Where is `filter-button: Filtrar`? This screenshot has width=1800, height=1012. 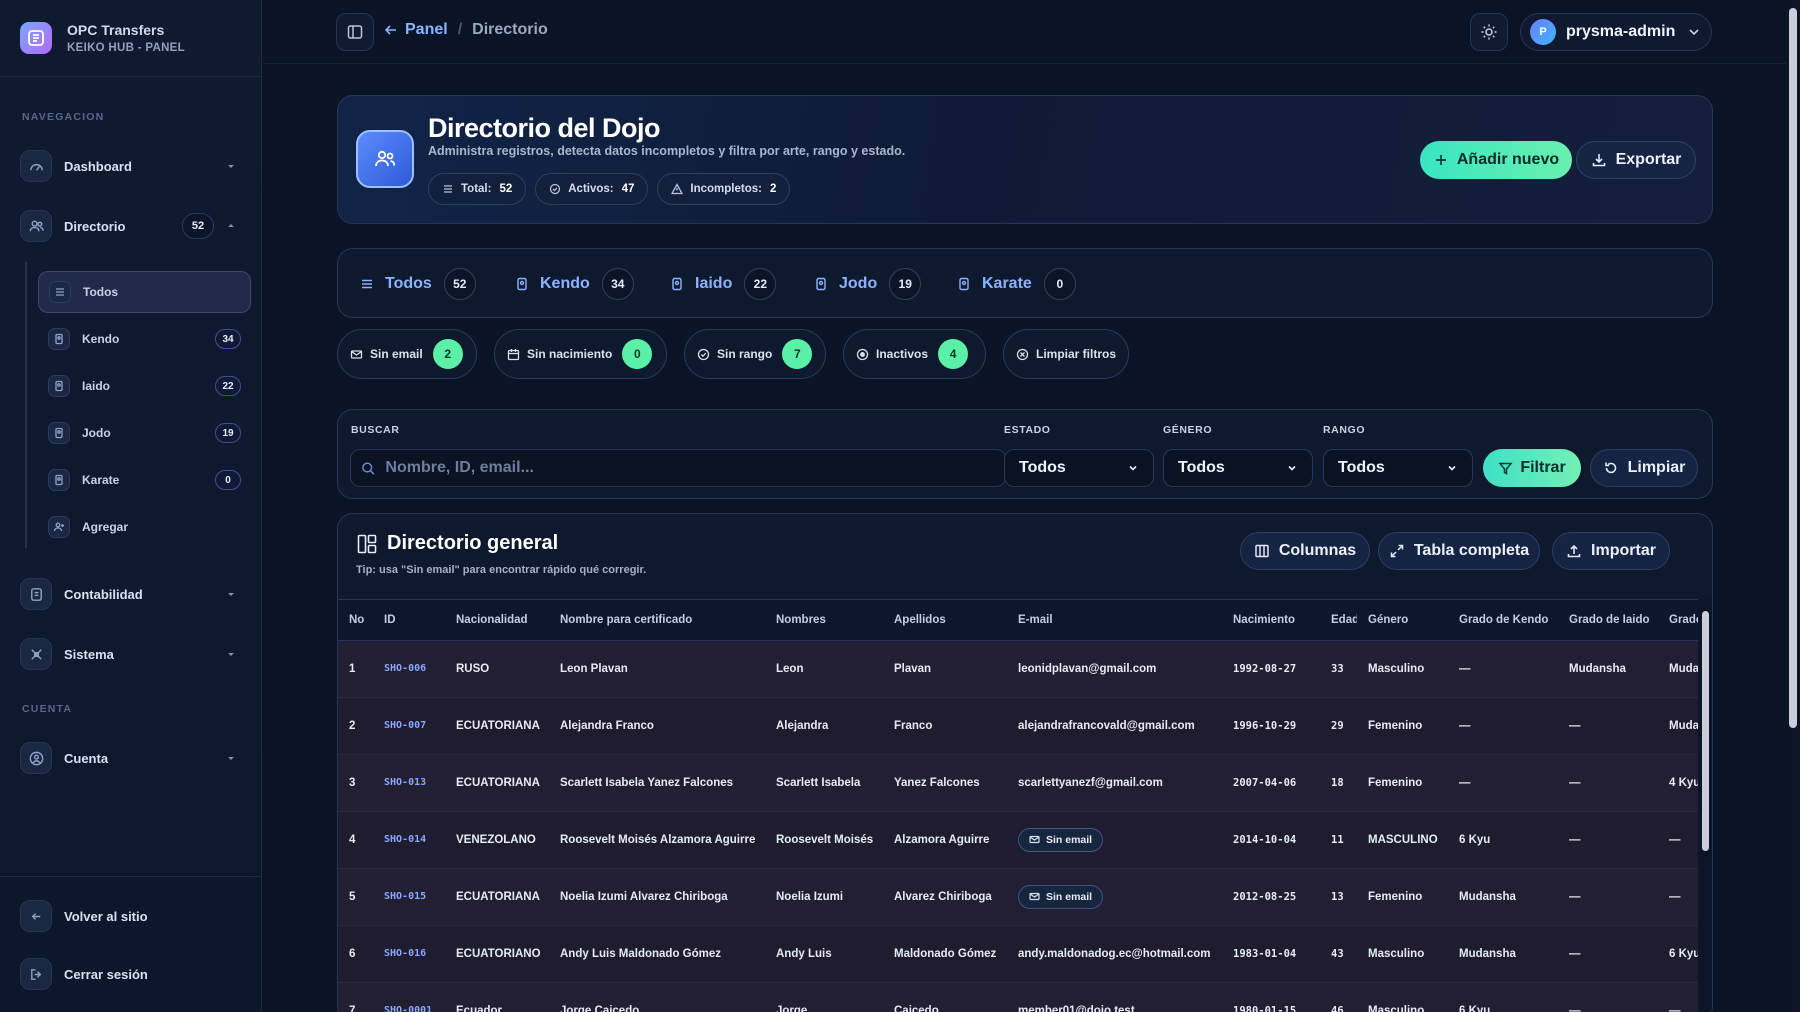
filter-button: Filtrar is located at coordinates (1532, 468).